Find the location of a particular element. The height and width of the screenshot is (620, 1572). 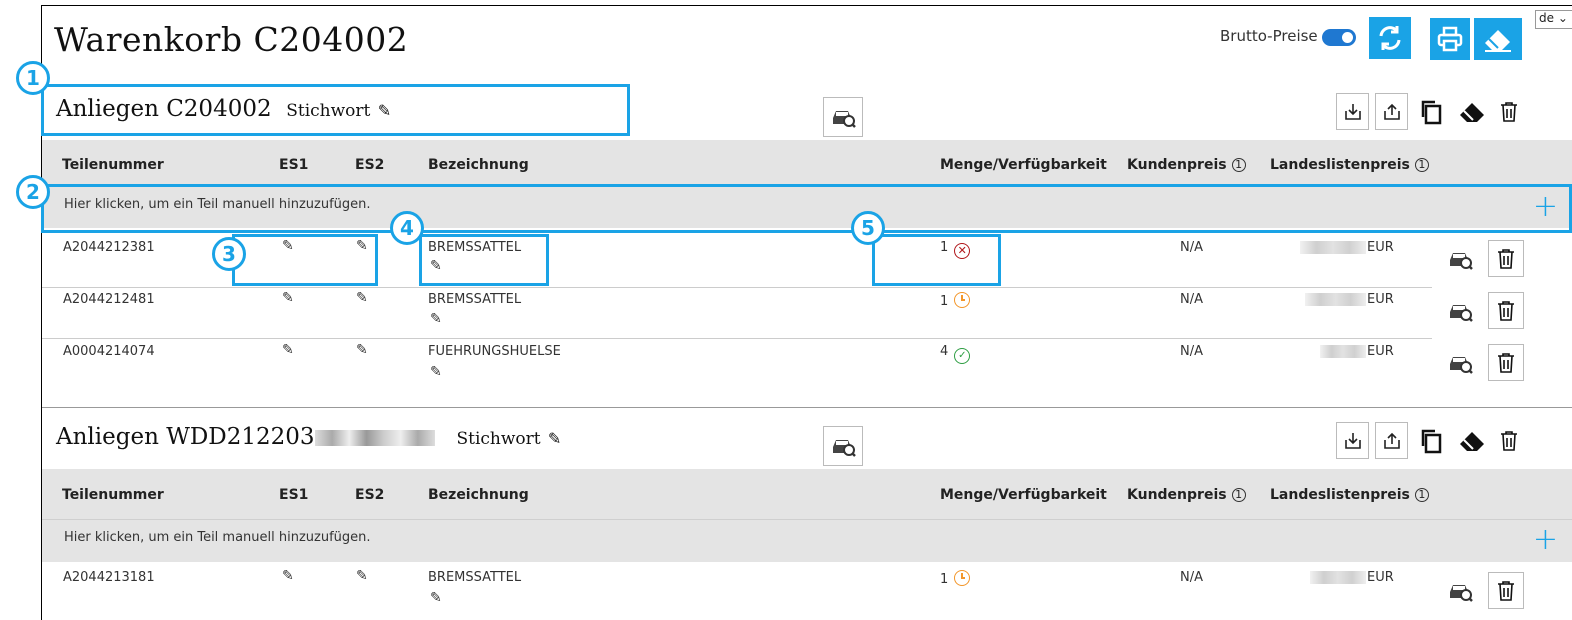

col-landeslistenpreis: Landeslistenpreis 1 is located at coordinates (1349, 165).